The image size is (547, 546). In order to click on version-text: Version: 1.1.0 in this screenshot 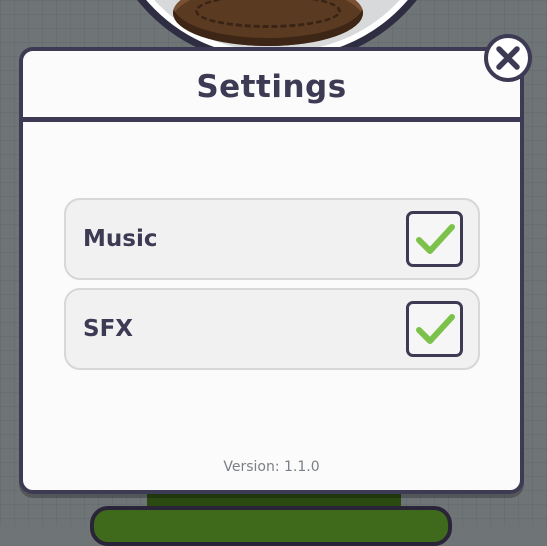, I will do `click(271, 467)`.